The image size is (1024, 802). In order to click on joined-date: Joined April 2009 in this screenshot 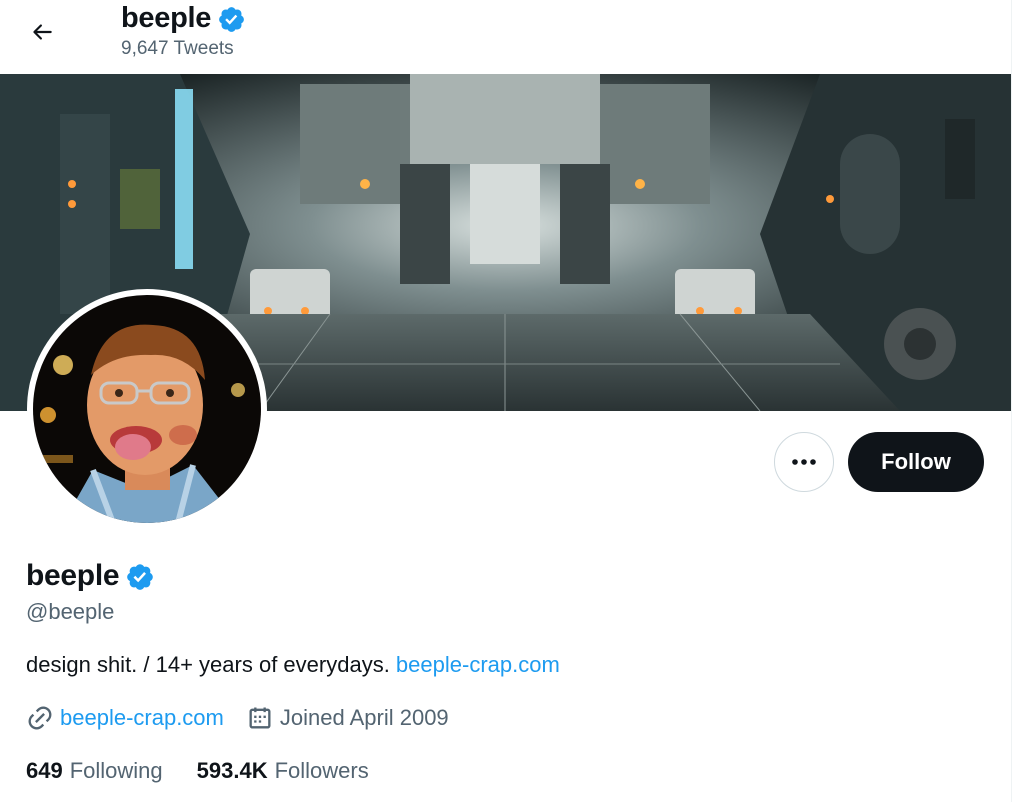, I will do `click(364, 717)`.